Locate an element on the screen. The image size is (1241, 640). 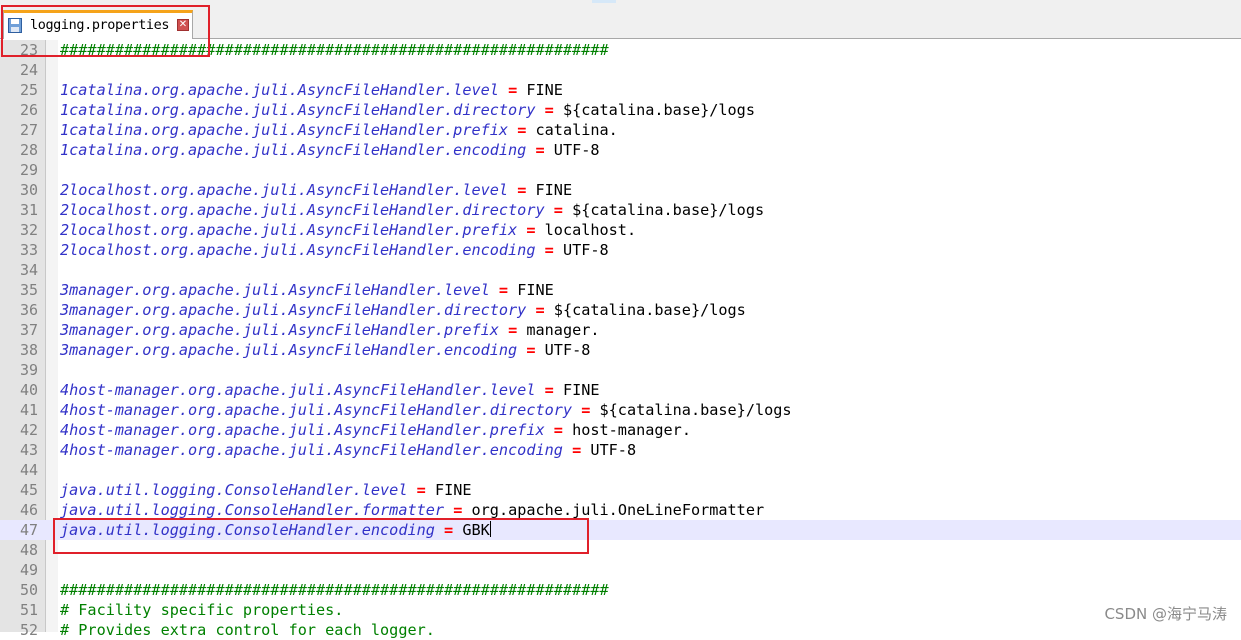
code-line: 24 is located at coordinates (620, 70).